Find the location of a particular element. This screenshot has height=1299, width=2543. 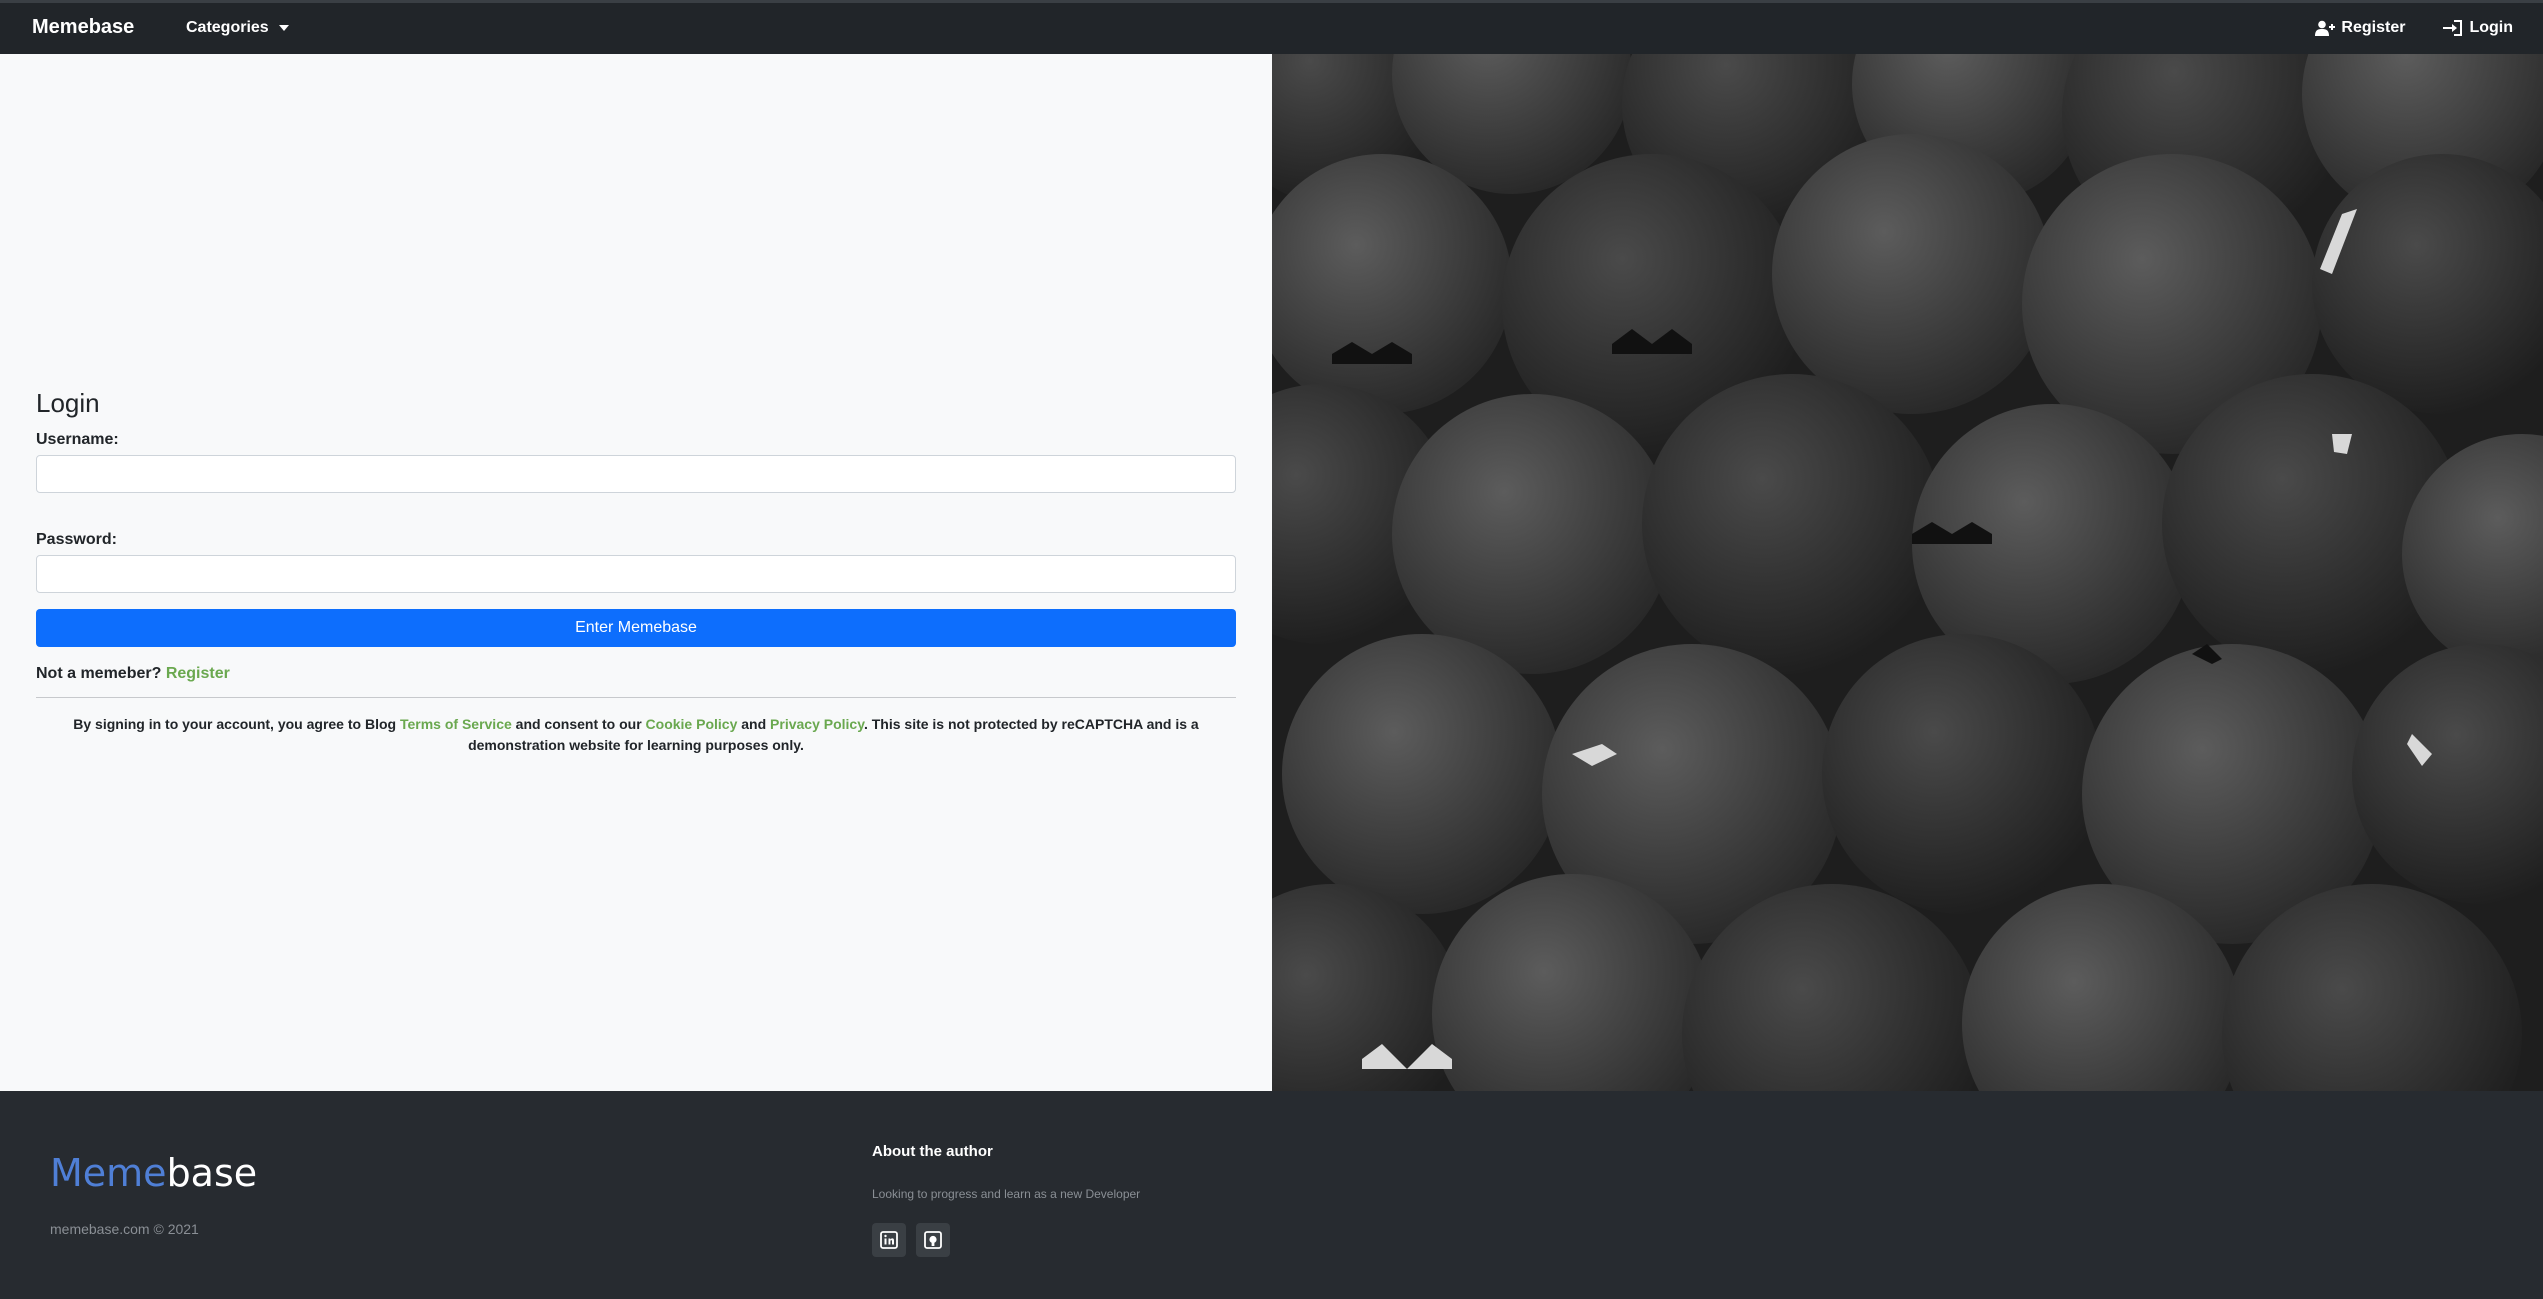

categories-dropdown: Categories is located at coordinates (237, 28).